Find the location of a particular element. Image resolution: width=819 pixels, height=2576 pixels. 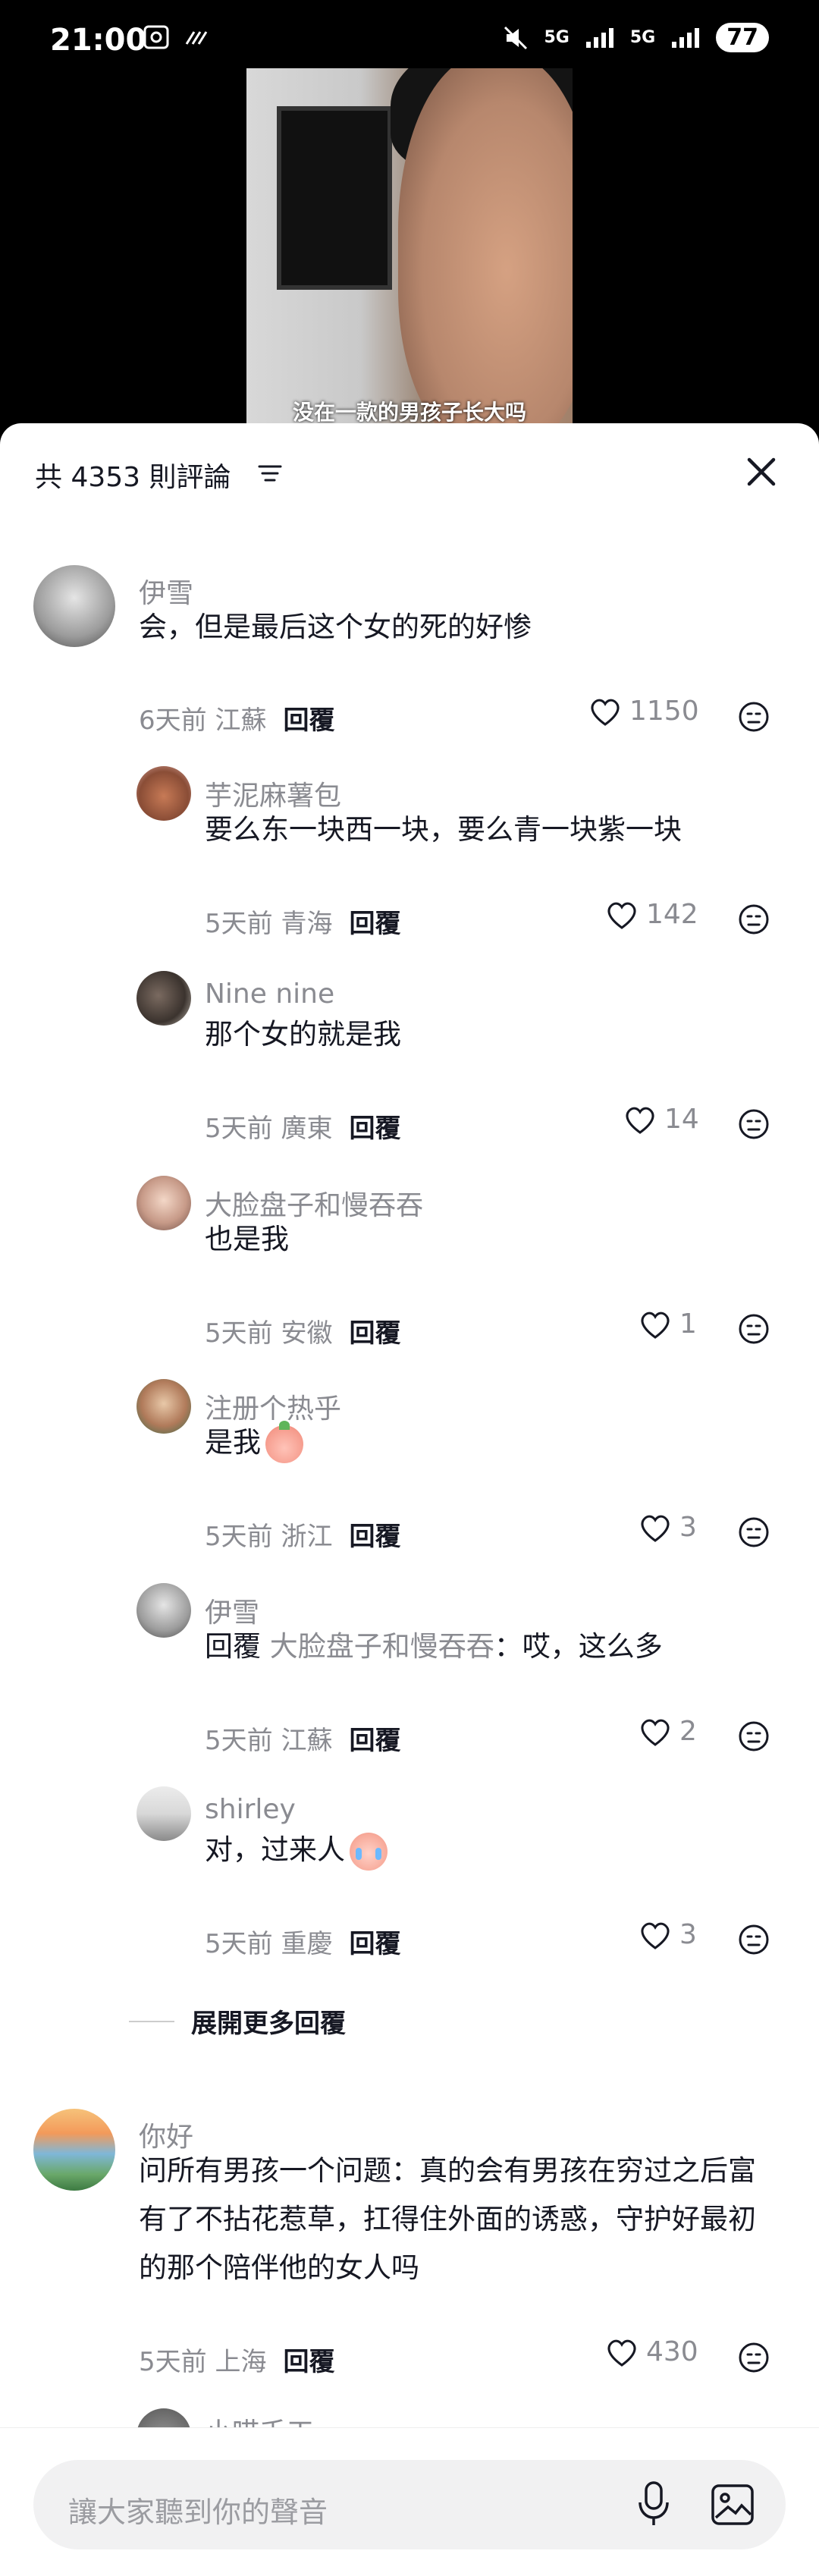

network-5g-1: 5G is located at coordinates (557, 37).